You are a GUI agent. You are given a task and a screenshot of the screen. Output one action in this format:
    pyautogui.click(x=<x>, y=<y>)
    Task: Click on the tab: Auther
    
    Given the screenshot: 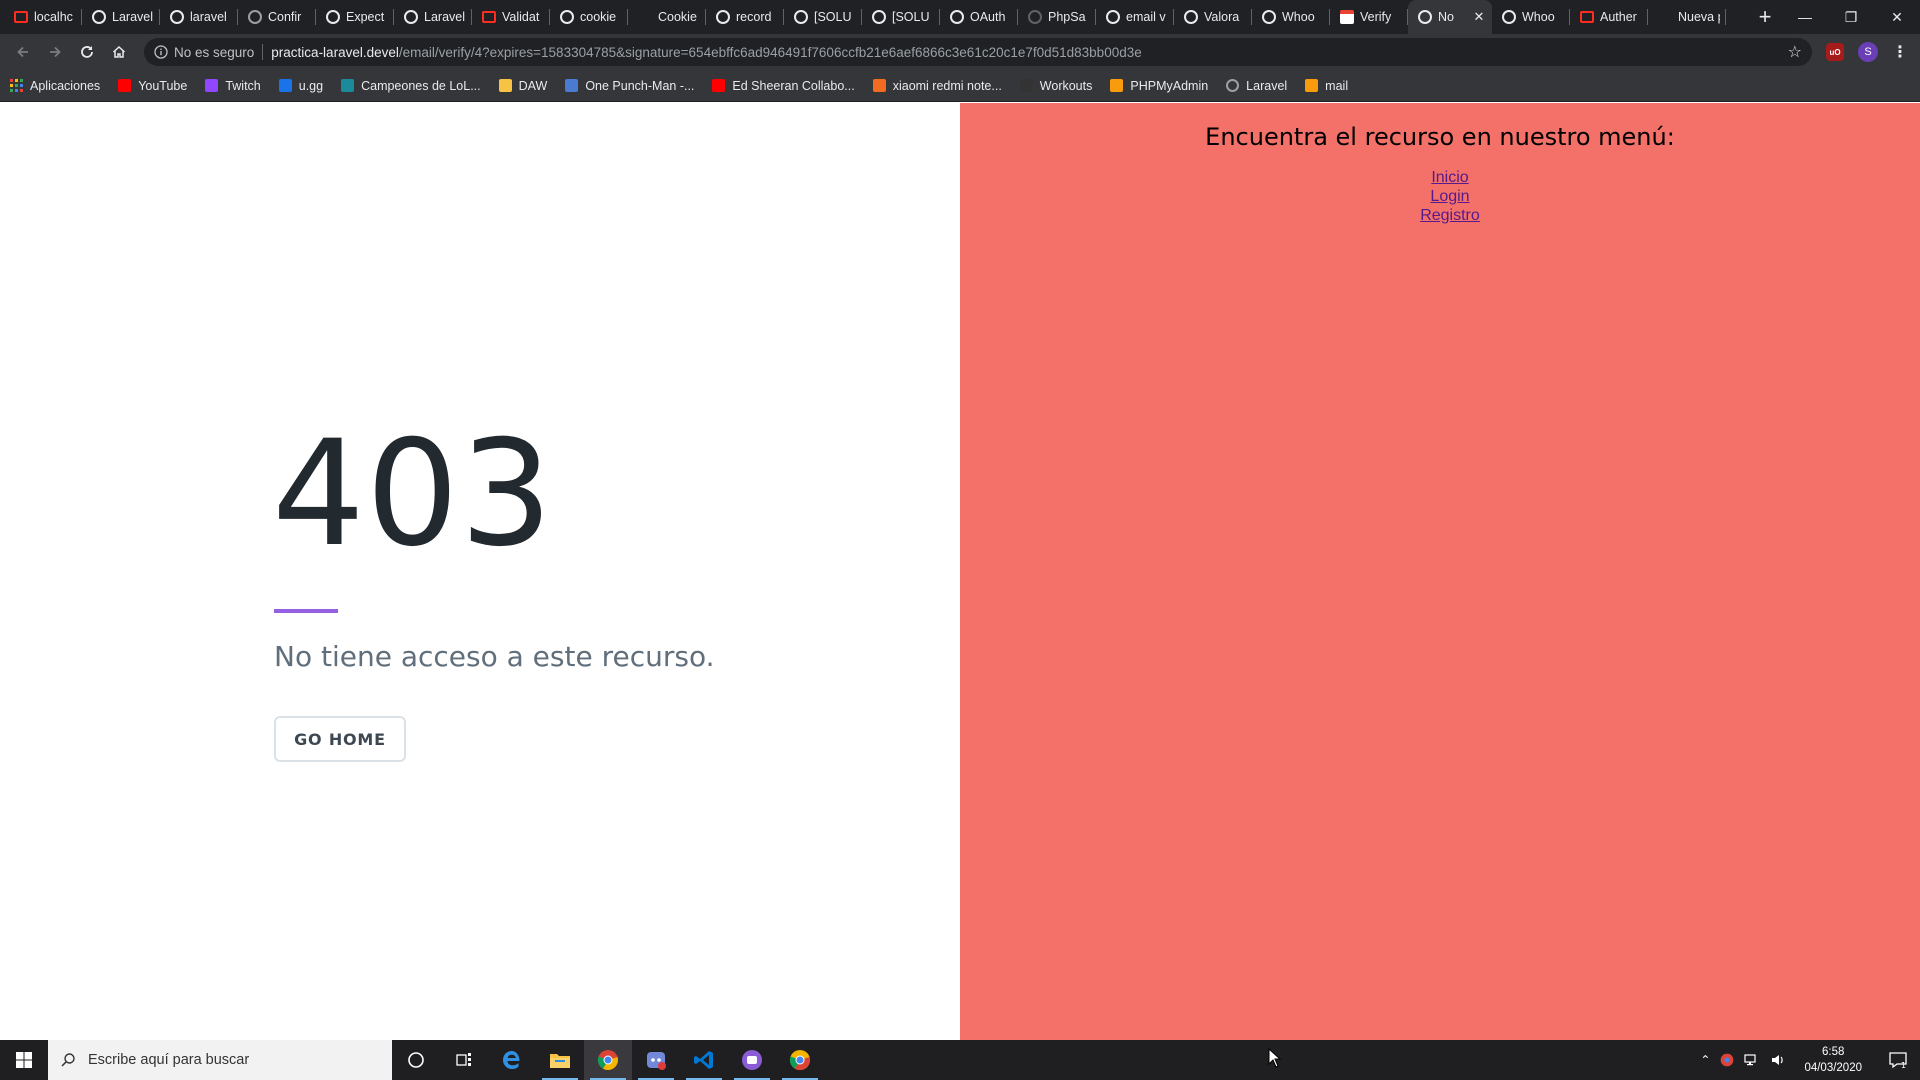 What is the action you would take?
    pyautogui.click(x=1609, y=17)
    